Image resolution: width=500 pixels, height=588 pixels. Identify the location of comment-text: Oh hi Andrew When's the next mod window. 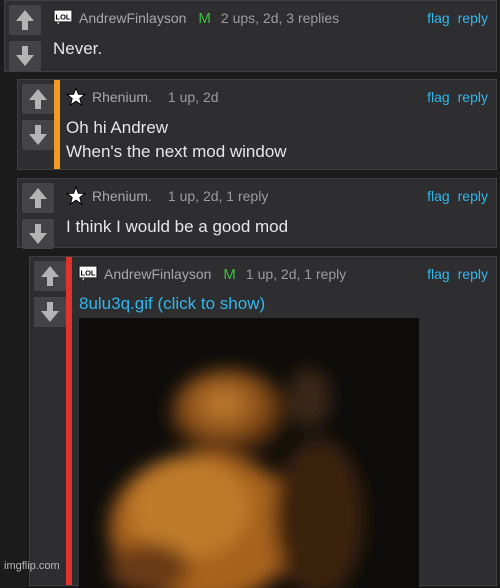
(176, 139).